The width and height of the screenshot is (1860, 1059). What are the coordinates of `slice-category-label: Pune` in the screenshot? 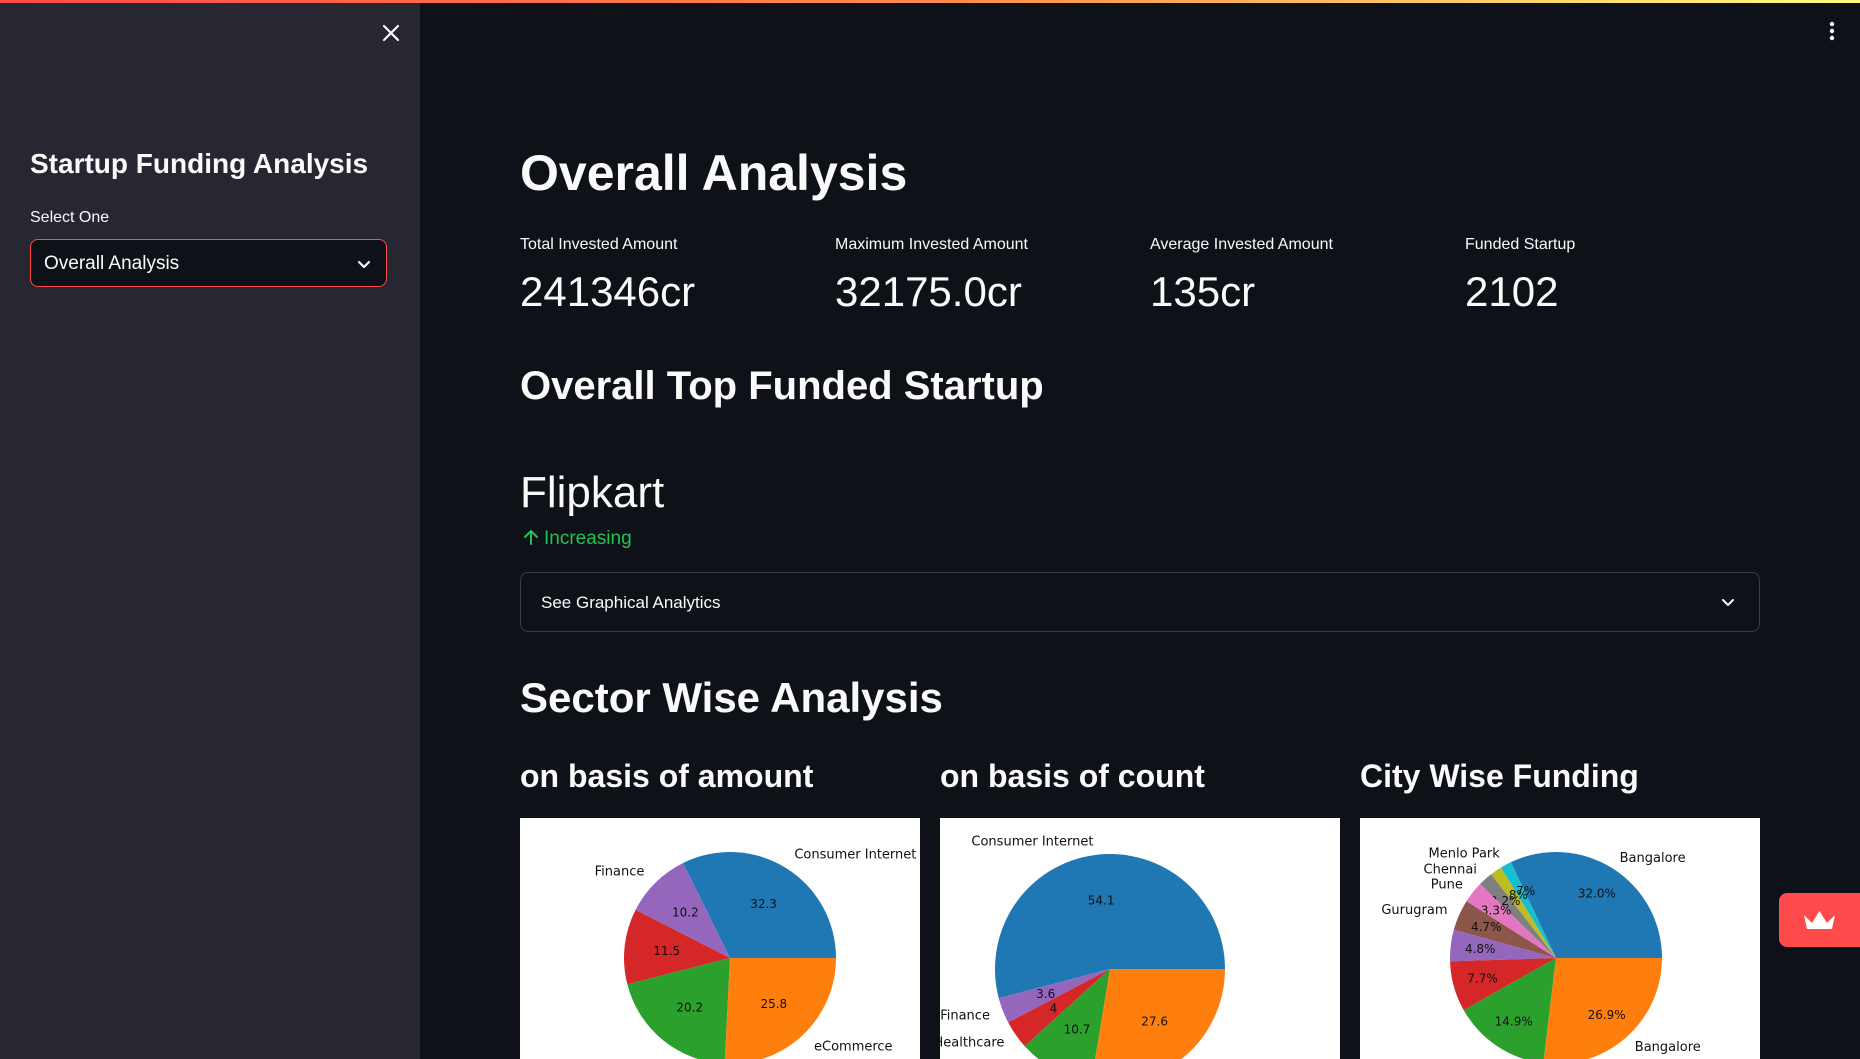 It's located at (1447, 884).